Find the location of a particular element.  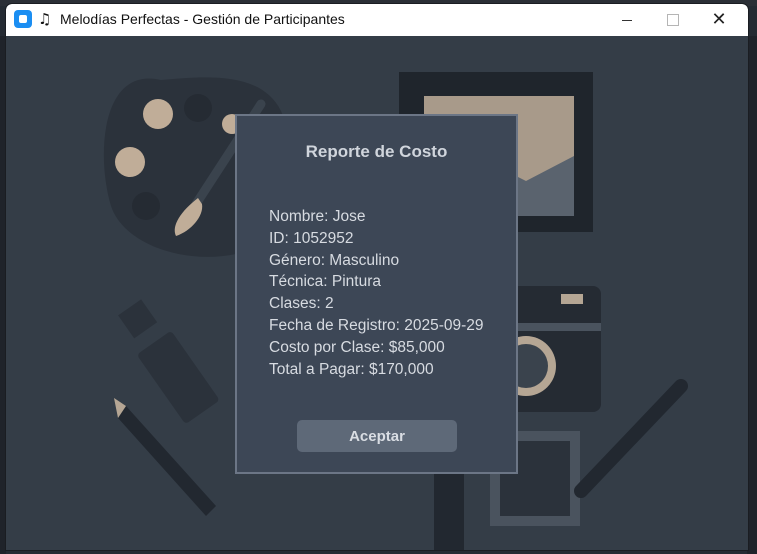

music-notes-icon: ♫ is located at coordinates (45, 19).